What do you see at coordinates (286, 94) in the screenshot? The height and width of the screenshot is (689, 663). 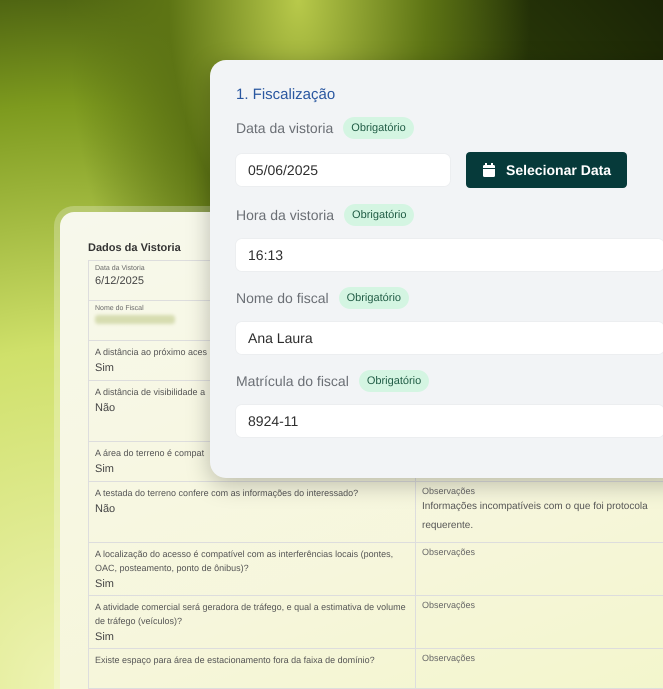 I see `section-title: 1. Fiscalização` at bounding box center [286, 94].